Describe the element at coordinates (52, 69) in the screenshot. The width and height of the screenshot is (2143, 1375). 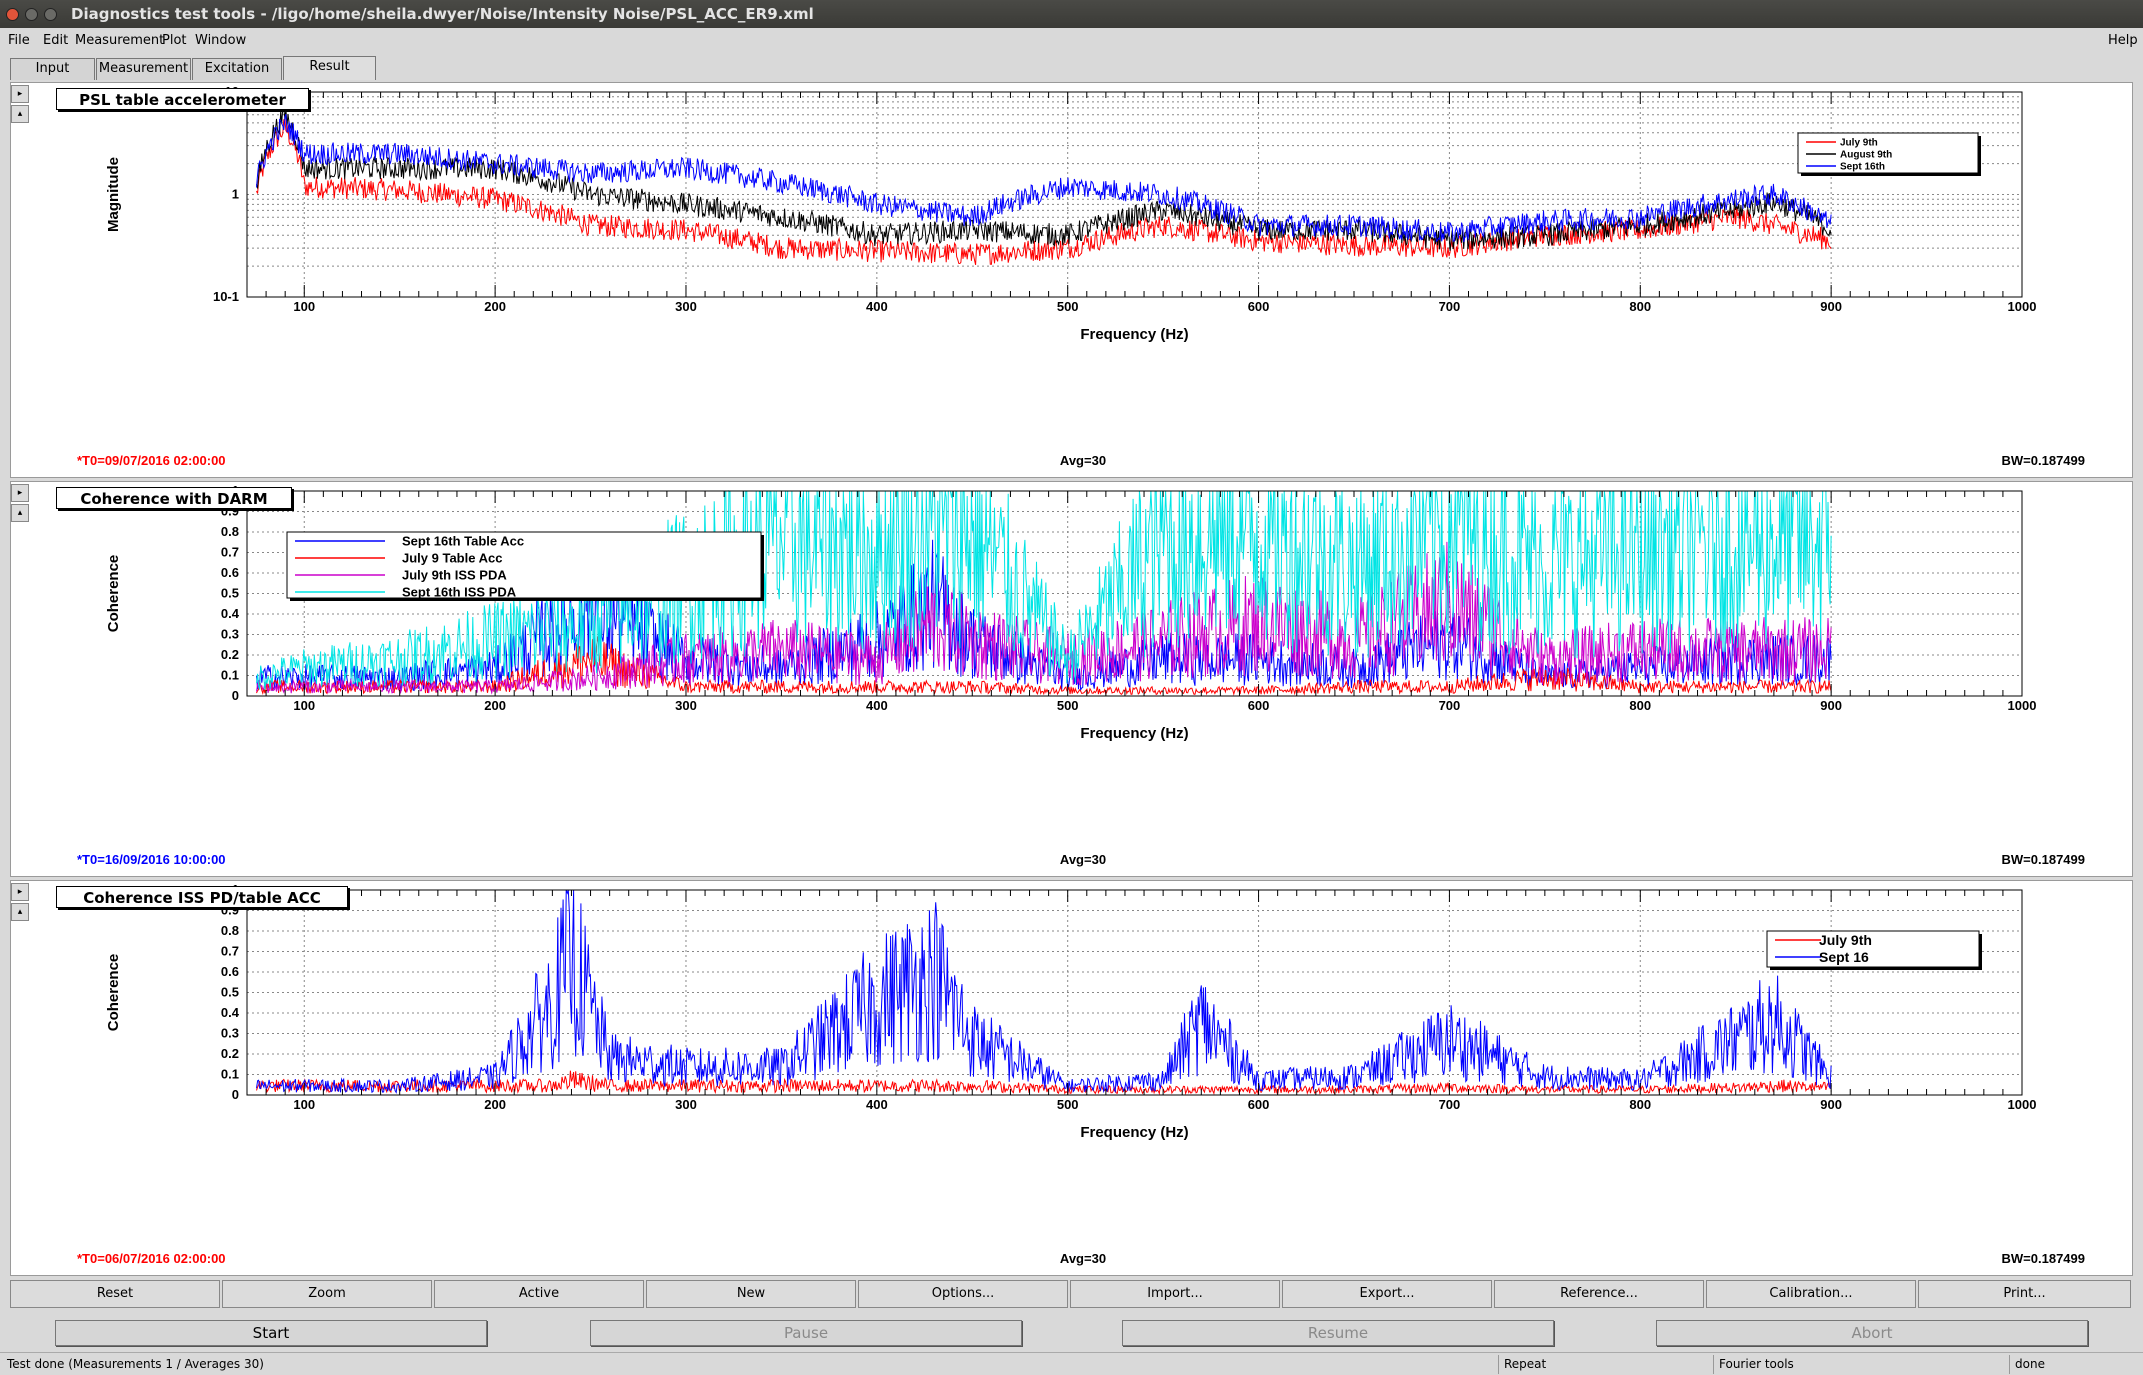
I see `tab-input: Input` at that location.